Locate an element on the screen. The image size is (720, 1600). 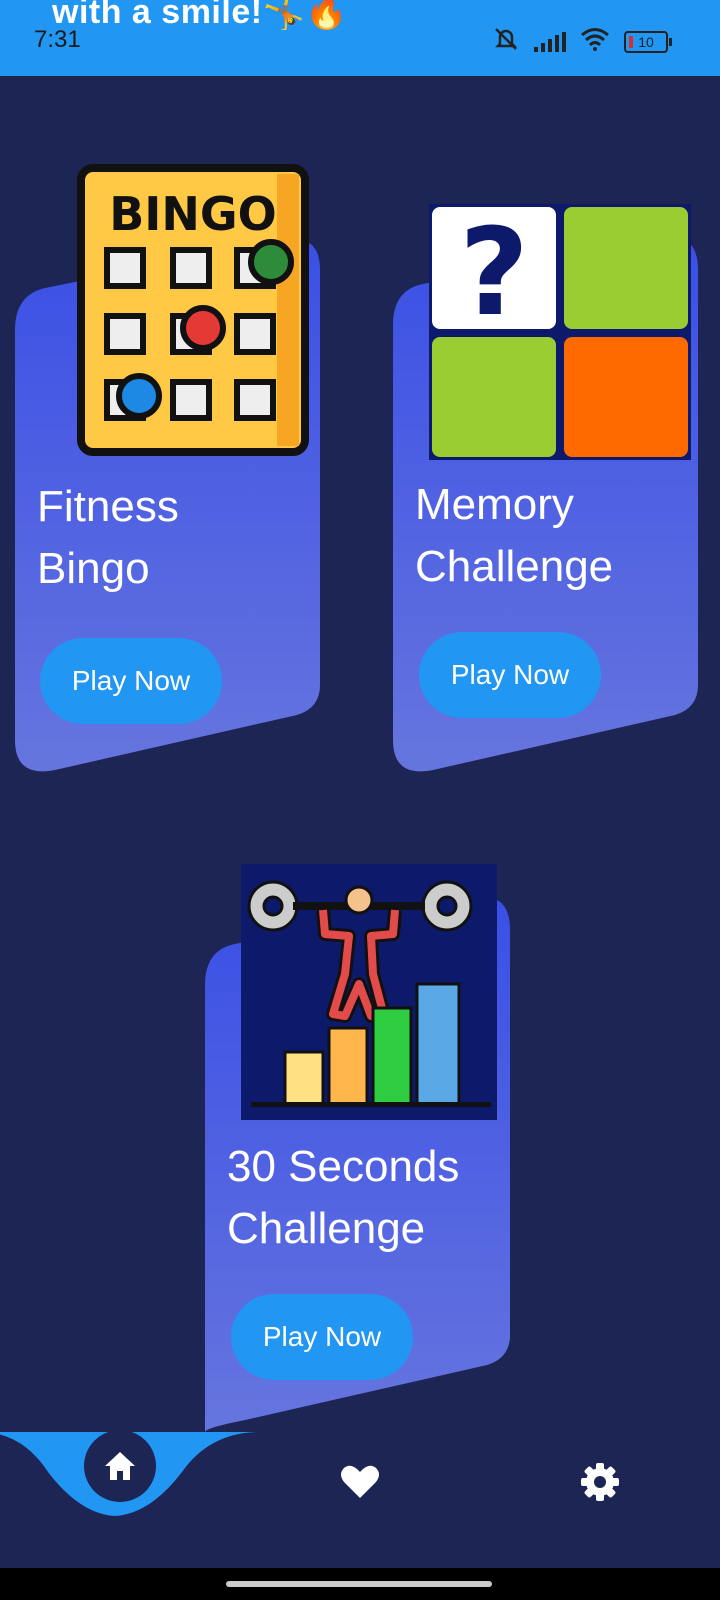
battery-icon: 10 is located at coordinates (648, 41).